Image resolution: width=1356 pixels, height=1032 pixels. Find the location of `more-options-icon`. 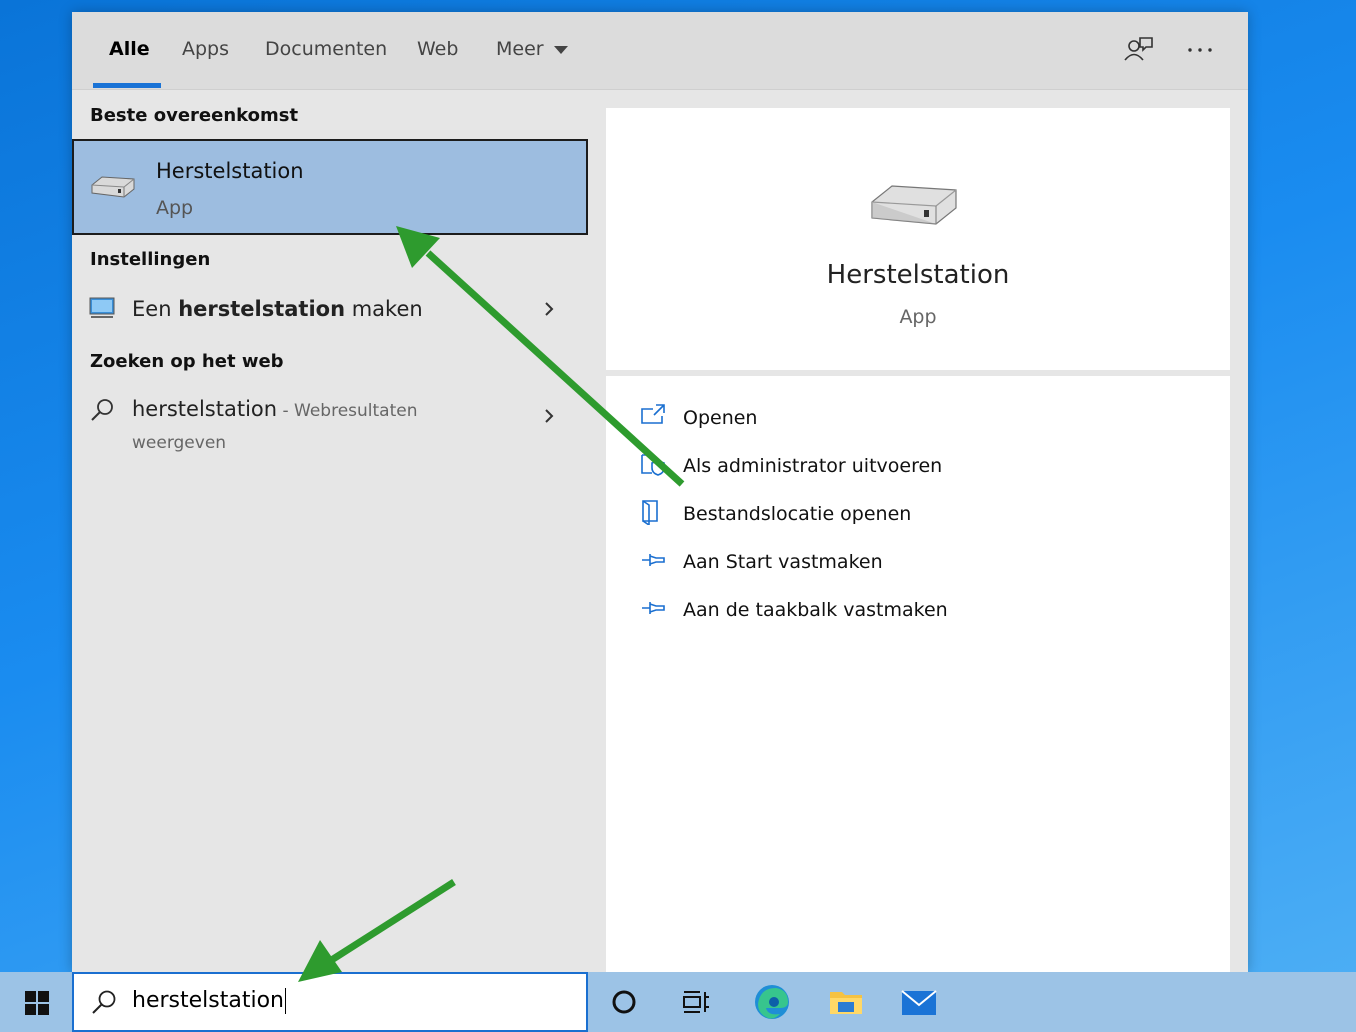

more-options-icon is located at coordinates (1200, 50).